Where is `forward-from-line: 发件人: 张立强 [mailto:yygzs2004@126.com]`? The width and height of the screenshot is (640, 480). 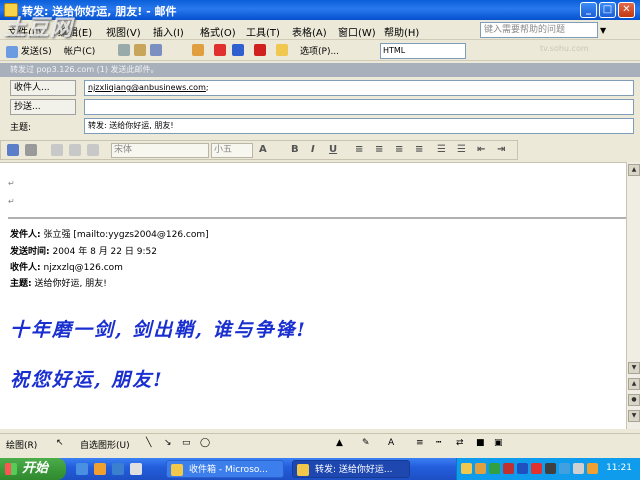 forward-from-line: 发件人: 张立强 [mailto:yygzs2004@126.com] is located at coordinates (109, 233).